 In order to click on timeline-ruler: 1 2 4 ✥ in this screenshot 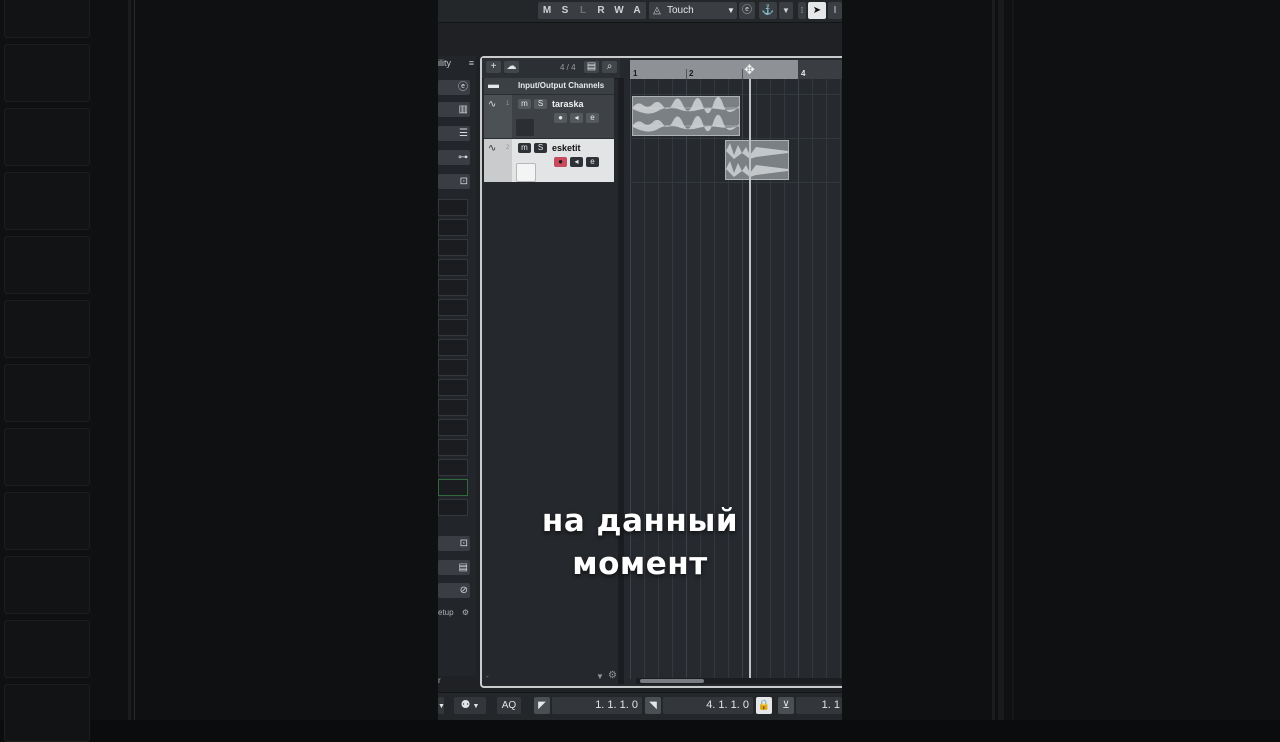, I will do `click(736, 69)`.